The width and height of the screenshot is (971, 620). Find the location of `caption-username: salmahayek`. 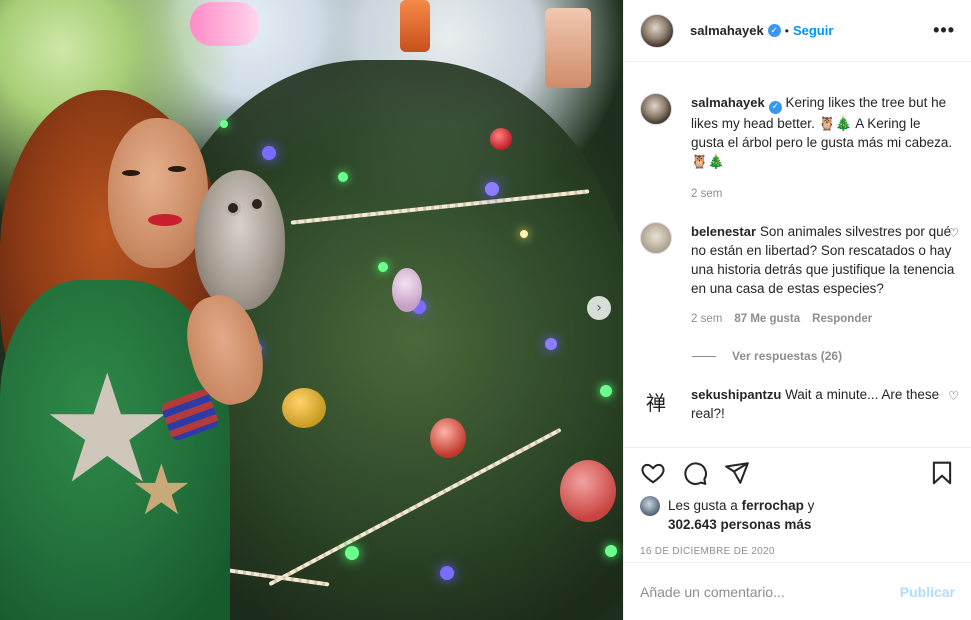

caption-username: salmahayek is located at coordinates (728, 102).